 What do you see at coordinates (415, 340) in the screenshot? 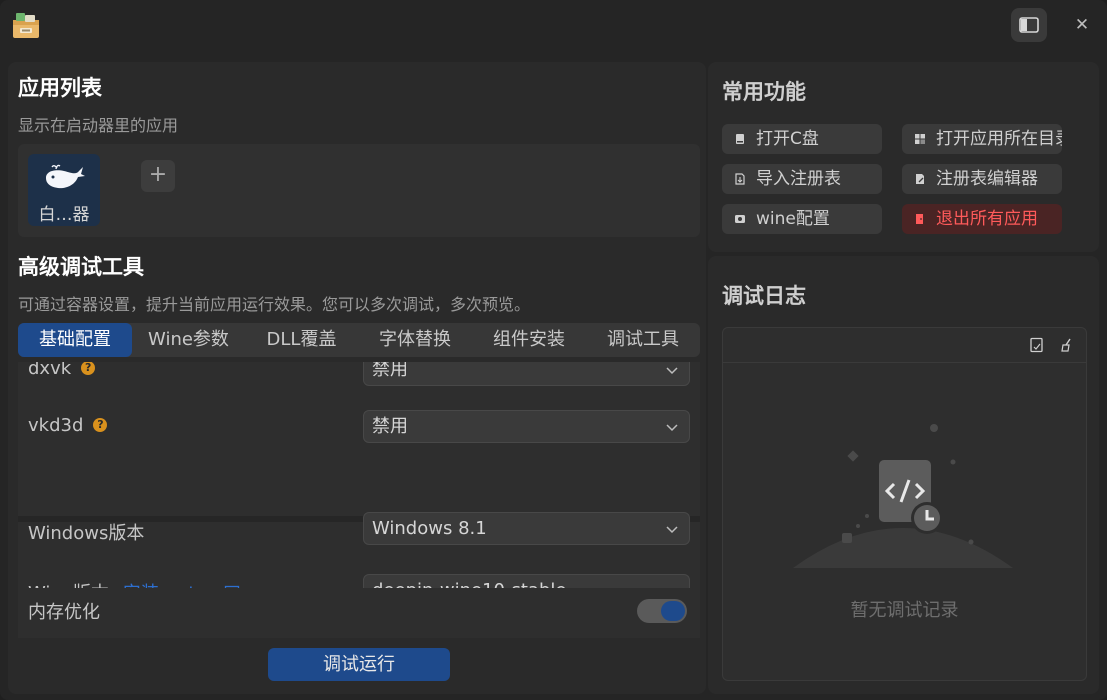
I see `tab-font-replace: 字体替换` at bounding box center [415, 340].